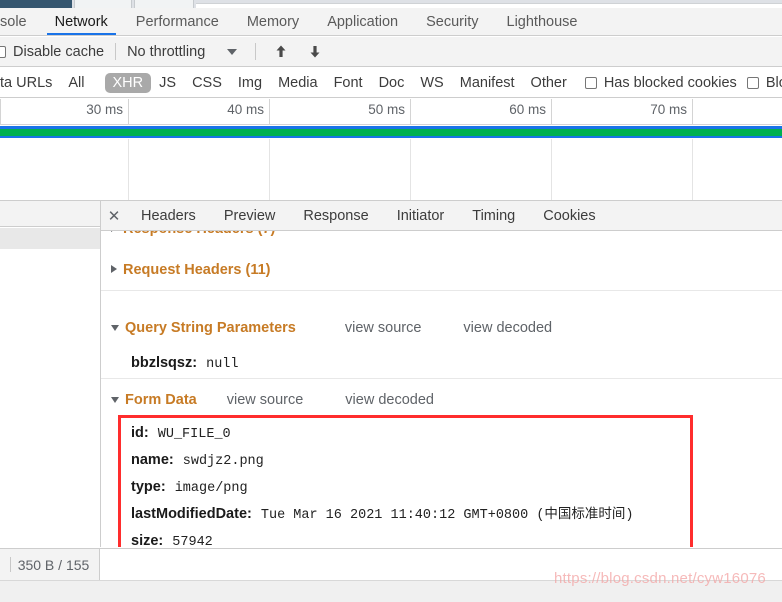  Describe the element at coordinates (569, 216) in the screenshot. I see `detail-tab-cookies: Cookies` at that location.